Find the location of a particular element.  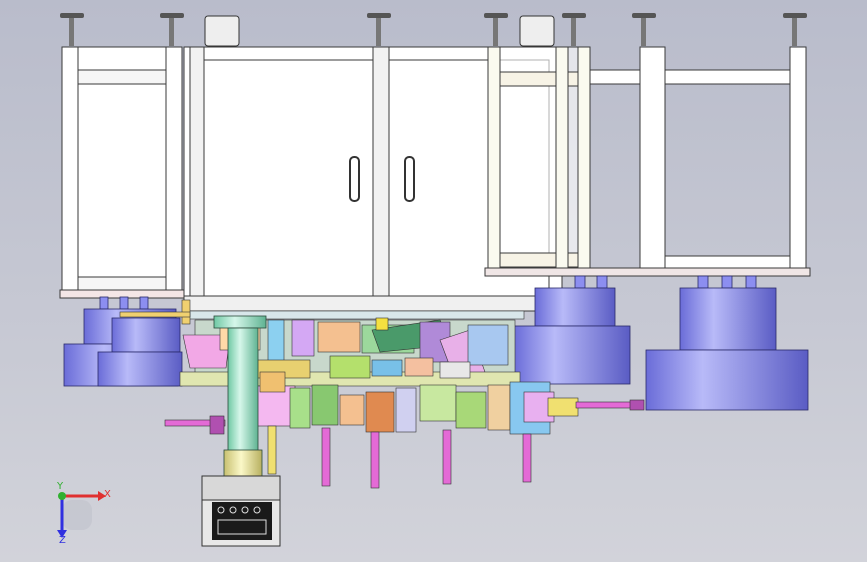

right-cylinders is located at coordinates (661, 343).